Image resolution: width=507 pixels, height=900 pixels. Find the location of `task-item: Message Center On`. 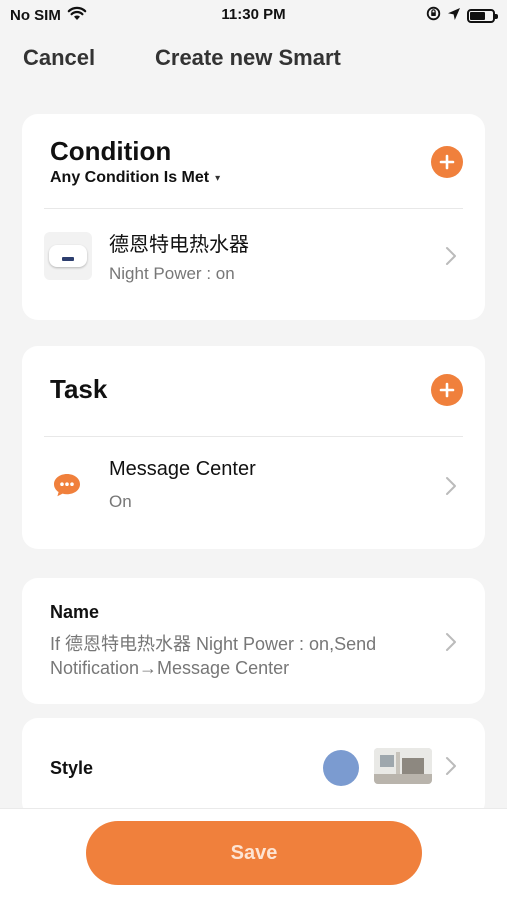

task-item: Message Center On is located at coordinates (253, 492).